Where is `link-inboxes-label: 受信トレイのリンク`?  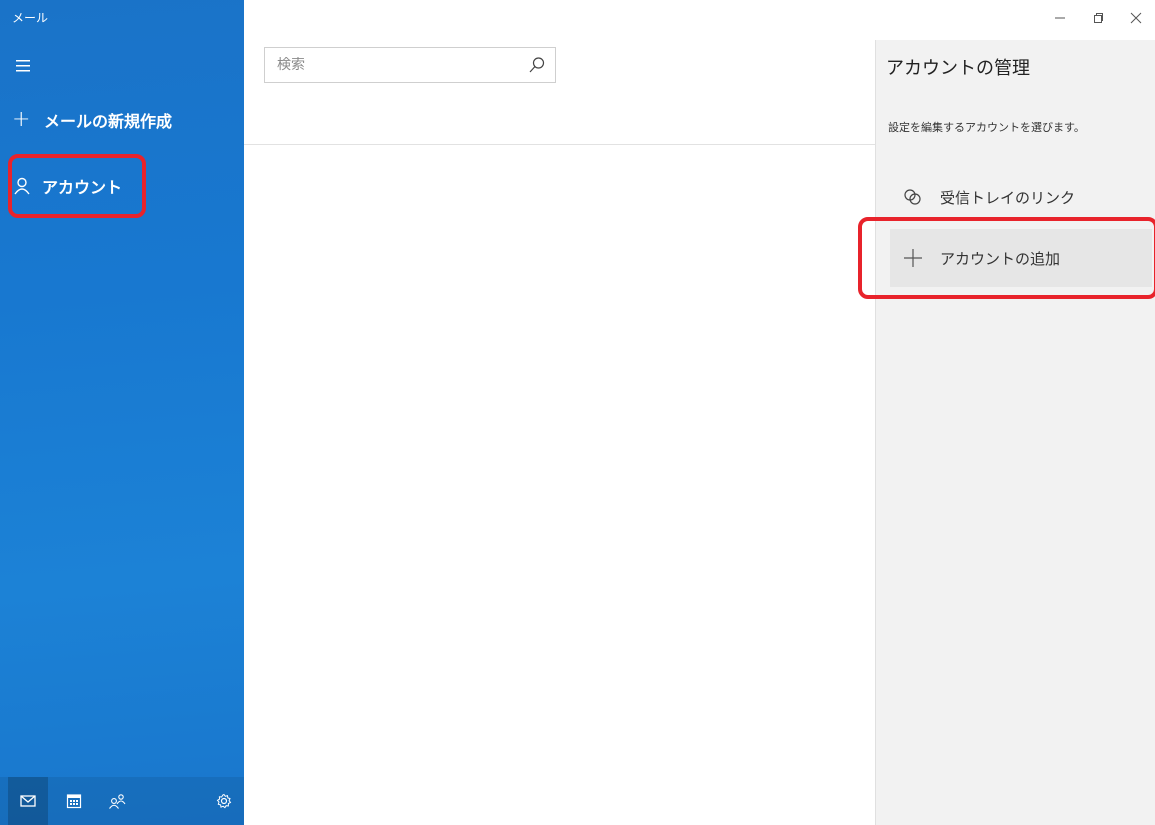 link-inboxes-label: 受信トレイのリンク is located at coordinates (1008, 197).